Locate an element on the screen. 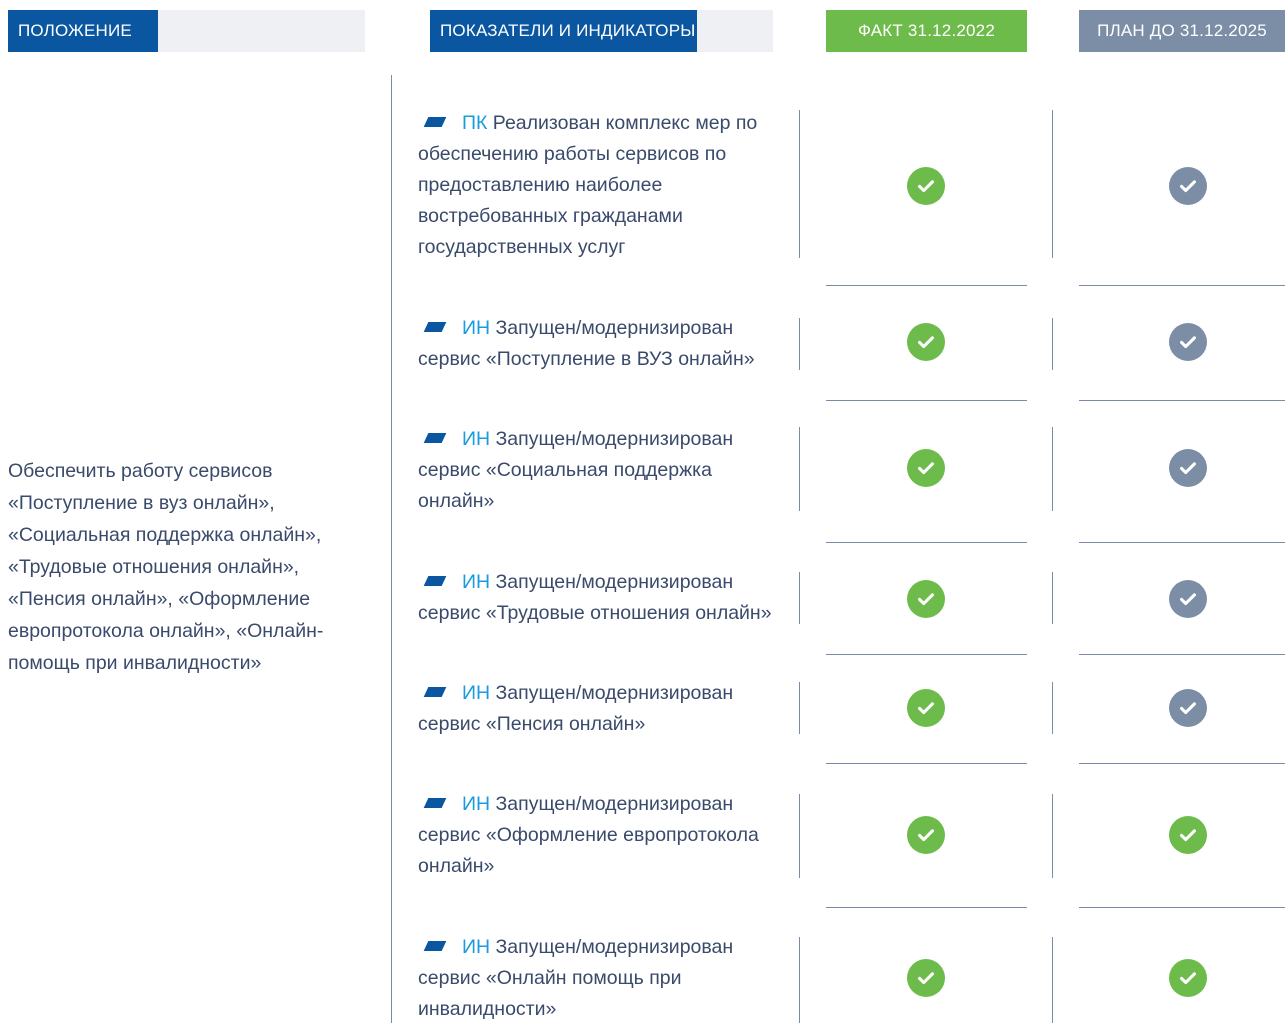 The width and height of the screenshot is (1285, 1025). header-indicators: ПОКАЗАТЕЛИ И ИНДИКАТОРЫ is located at coordinates (601, 31).